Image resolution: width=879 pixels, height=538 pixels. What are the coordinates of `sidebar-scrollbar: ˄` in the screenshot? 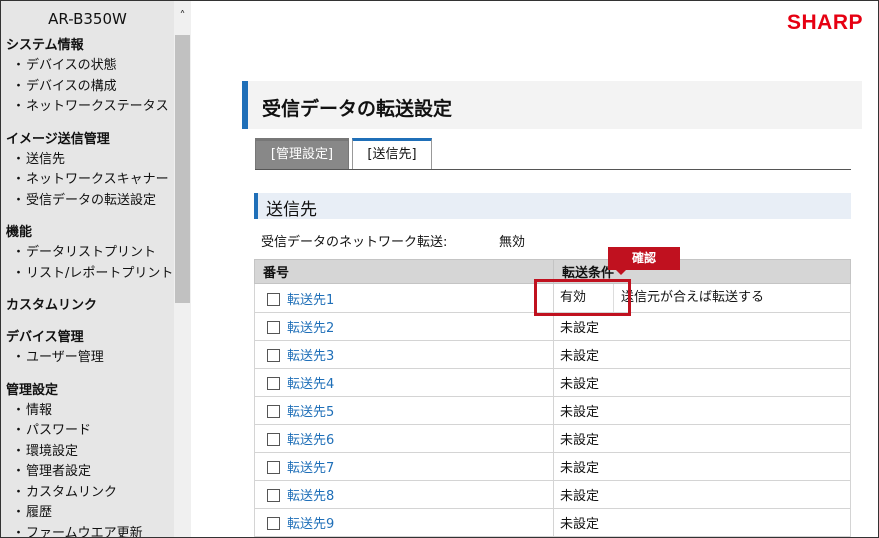 It's located at (182, 269).